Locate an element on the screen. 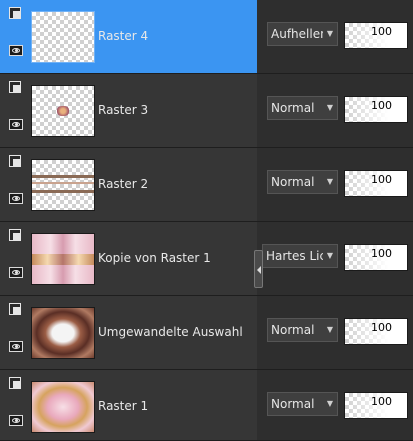  layer-properties: Aufhellen ▼ 100 is located at coordinates (335, 37).